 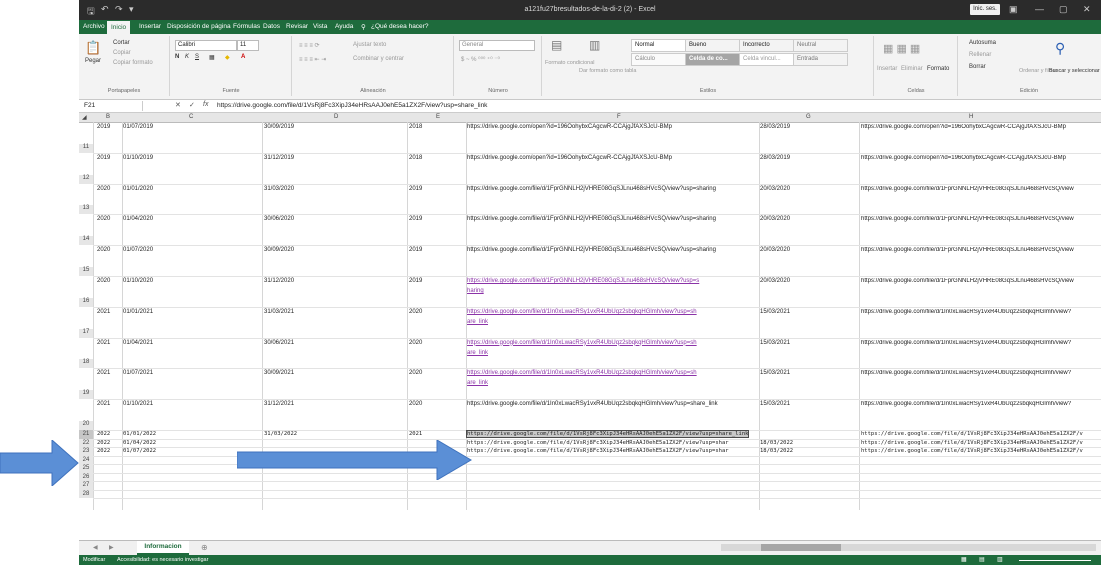 I want to click on cell-c: 01/10/2020, so click(x=138, y=281).